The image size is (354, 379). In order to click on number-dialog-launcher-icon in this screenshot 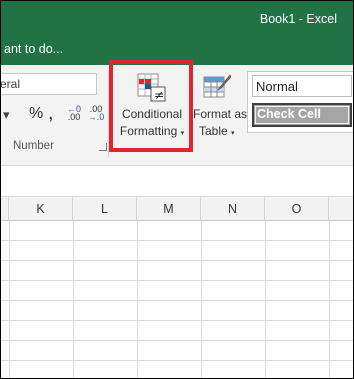, I will do `click(103, 147)`.